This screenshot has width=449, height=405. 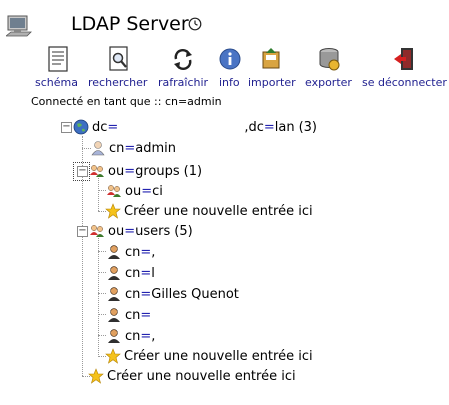 What do you see at coordinates (328, 82) in the screenshot?
I see `toolbar-label: exporter` at bounding box center [328, 82].